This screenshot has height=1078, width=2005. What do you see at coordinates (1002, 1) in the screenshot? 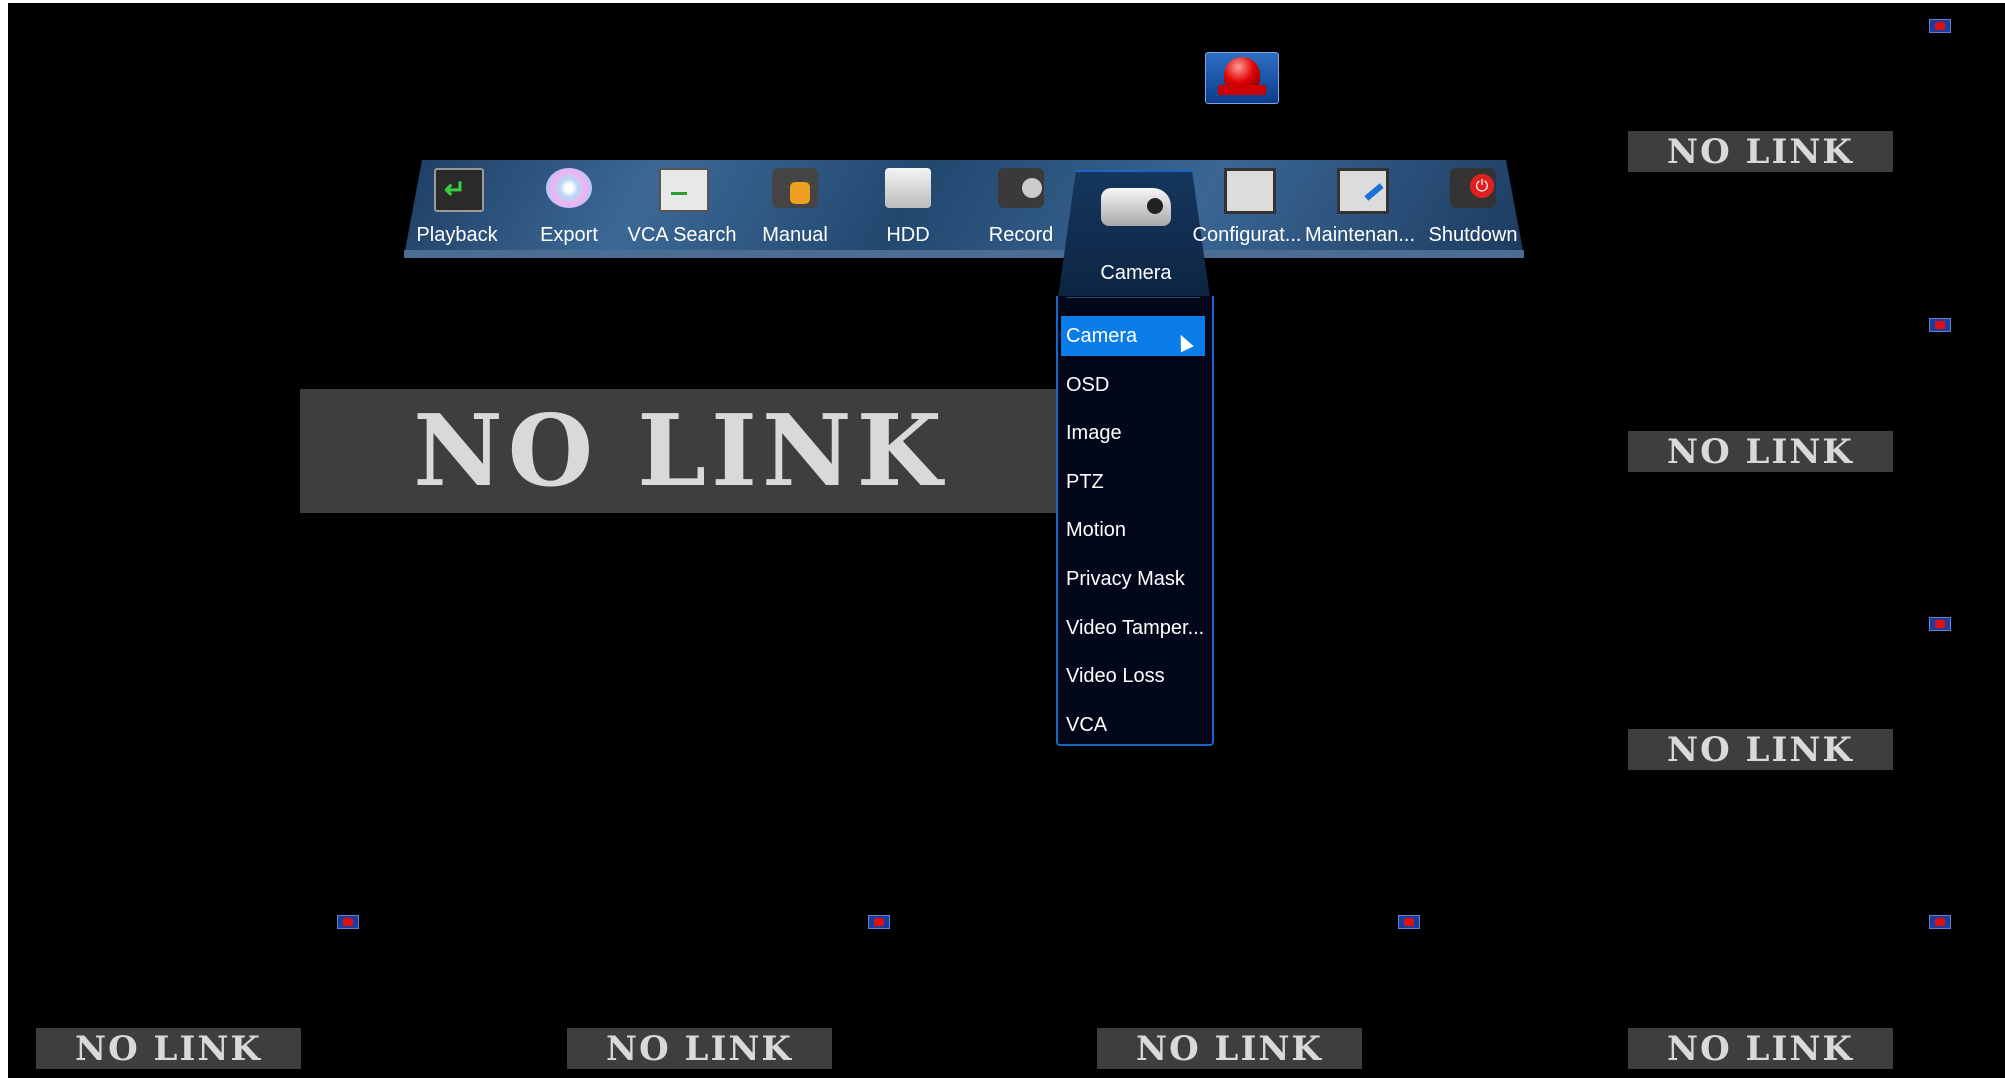
I see `screen-edge-top` at bounding box center [1002, 1].